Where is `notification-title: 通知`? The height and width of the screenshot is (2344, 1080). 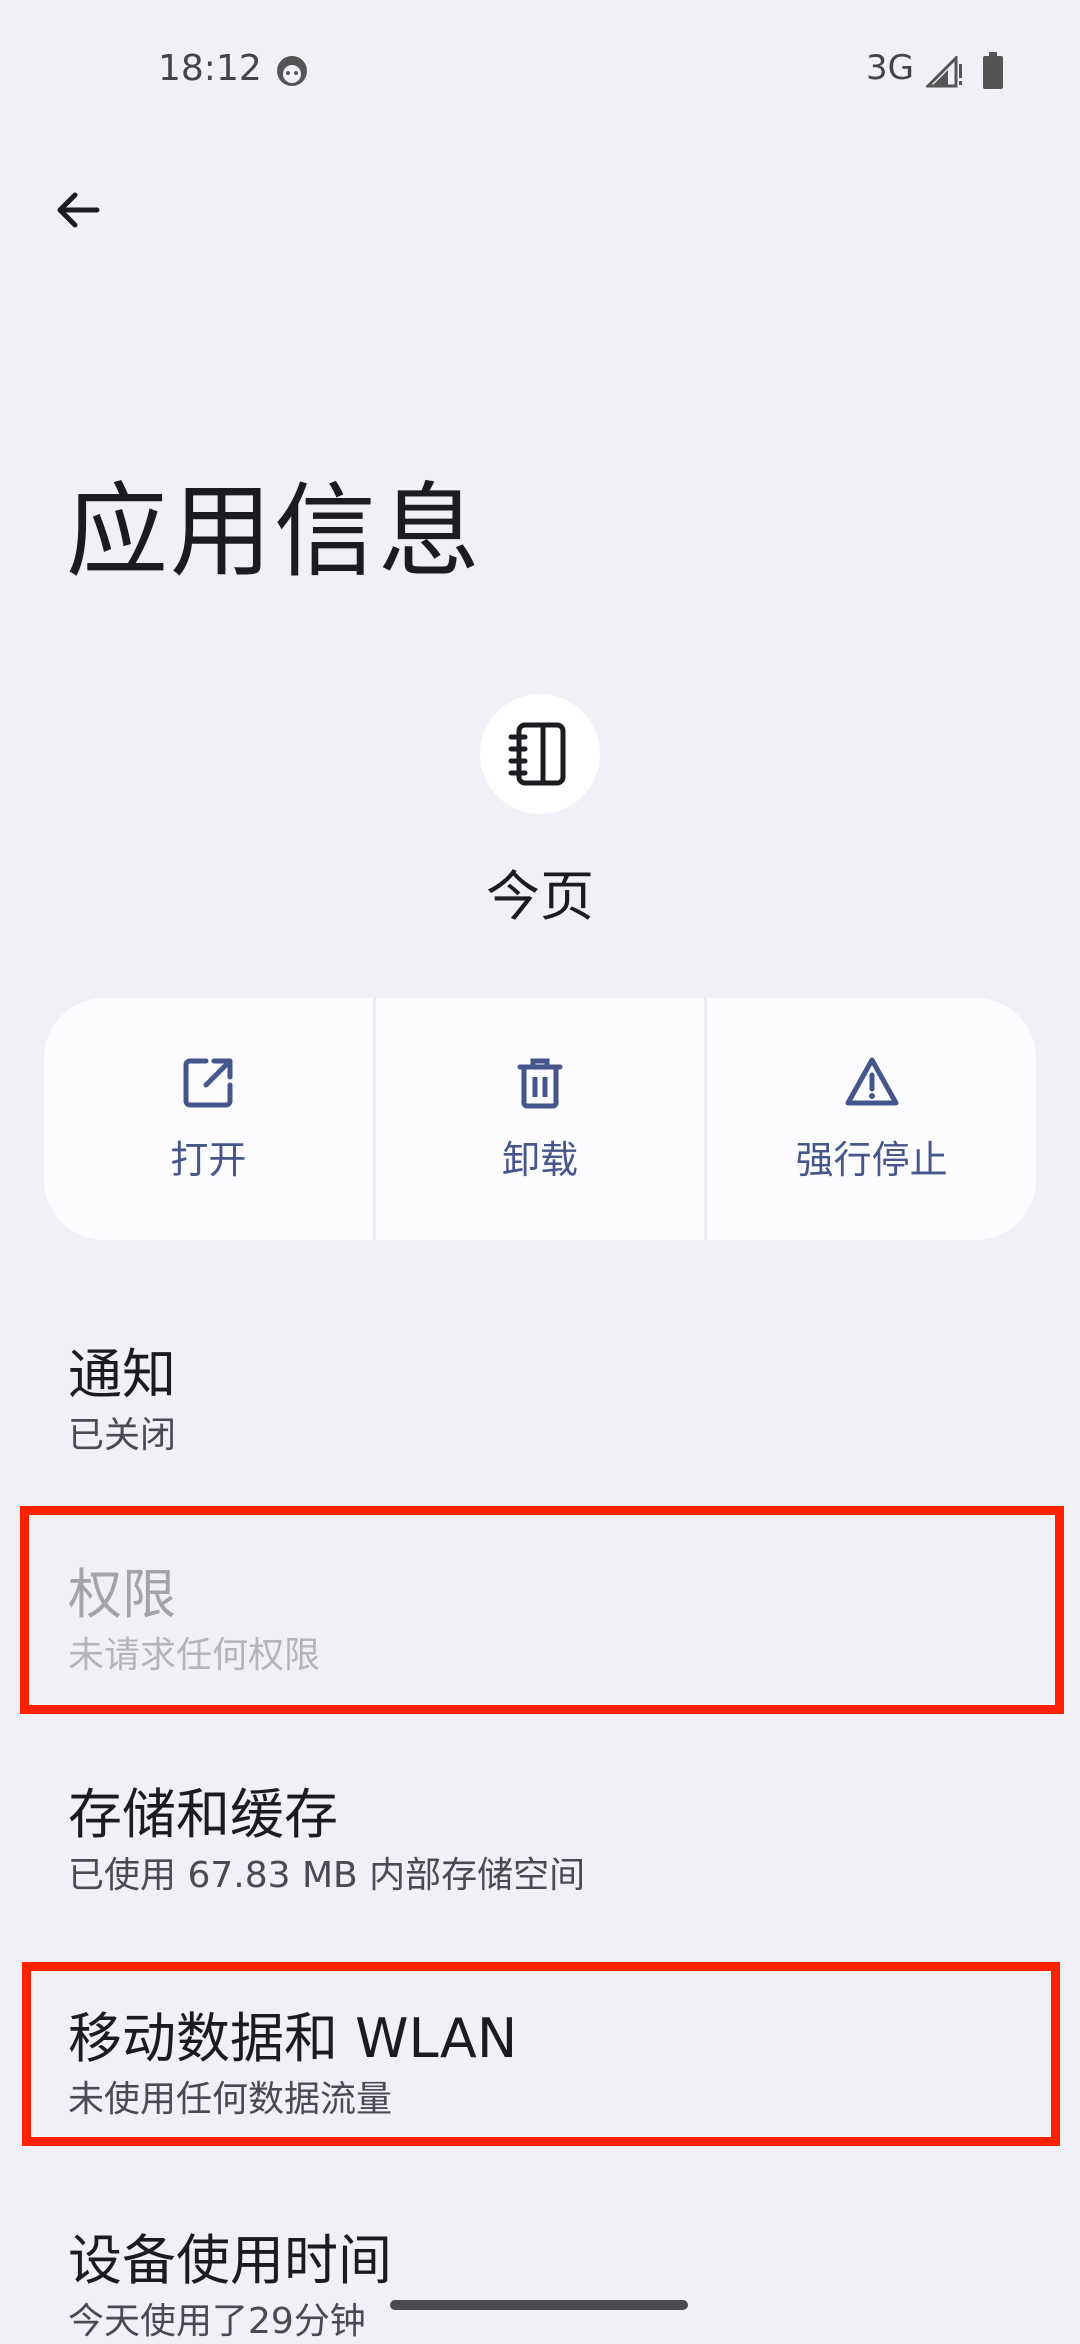
notification-title: 通知 is located at coordinates (122, 1374).